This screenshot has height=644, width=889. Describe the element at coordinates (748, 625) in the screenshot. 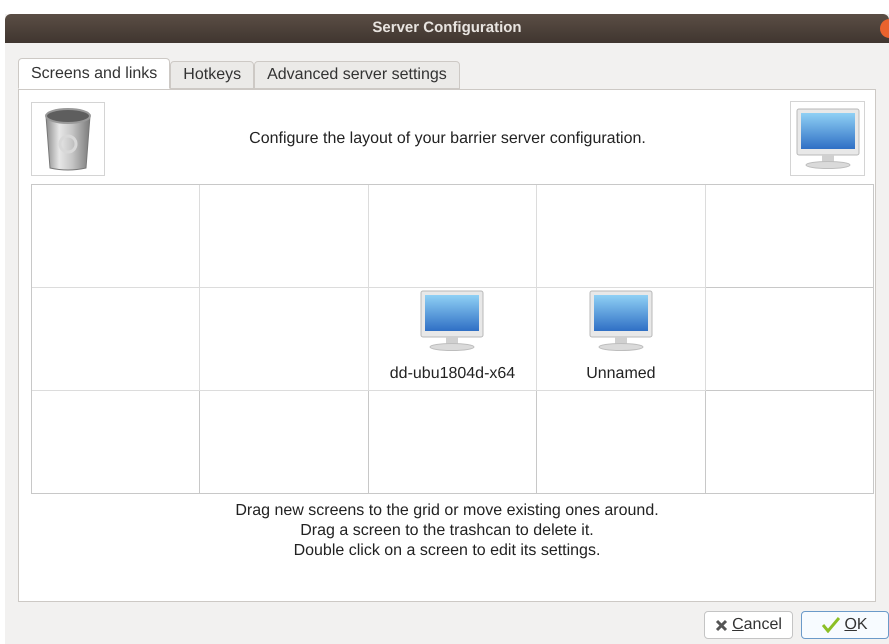

I see `cancel-button: Cancel` at that location.